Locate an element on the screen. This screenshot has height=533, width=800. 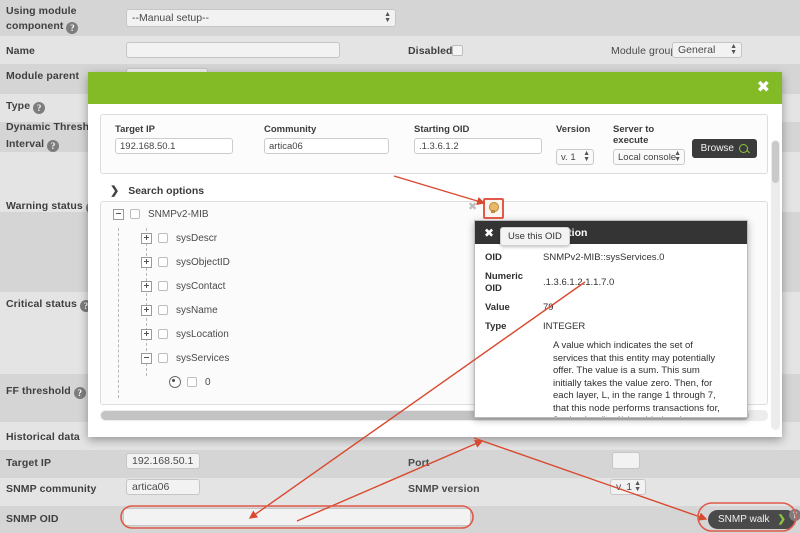
field-version: Version v. 1 ▲ ▼ is located at coordinates (575, 144).